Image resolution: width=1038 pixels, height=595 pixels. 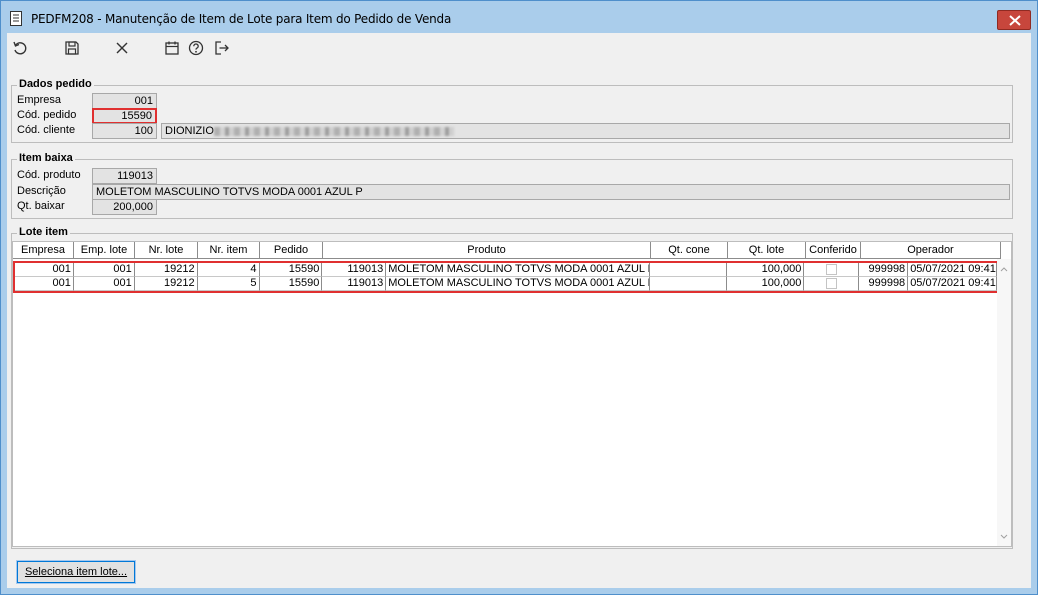 What do you see at coordinates (189, 131) in the screenshot?
I see `cliente-nome-text: DIONIZIO` at bounding box center [189, 131].